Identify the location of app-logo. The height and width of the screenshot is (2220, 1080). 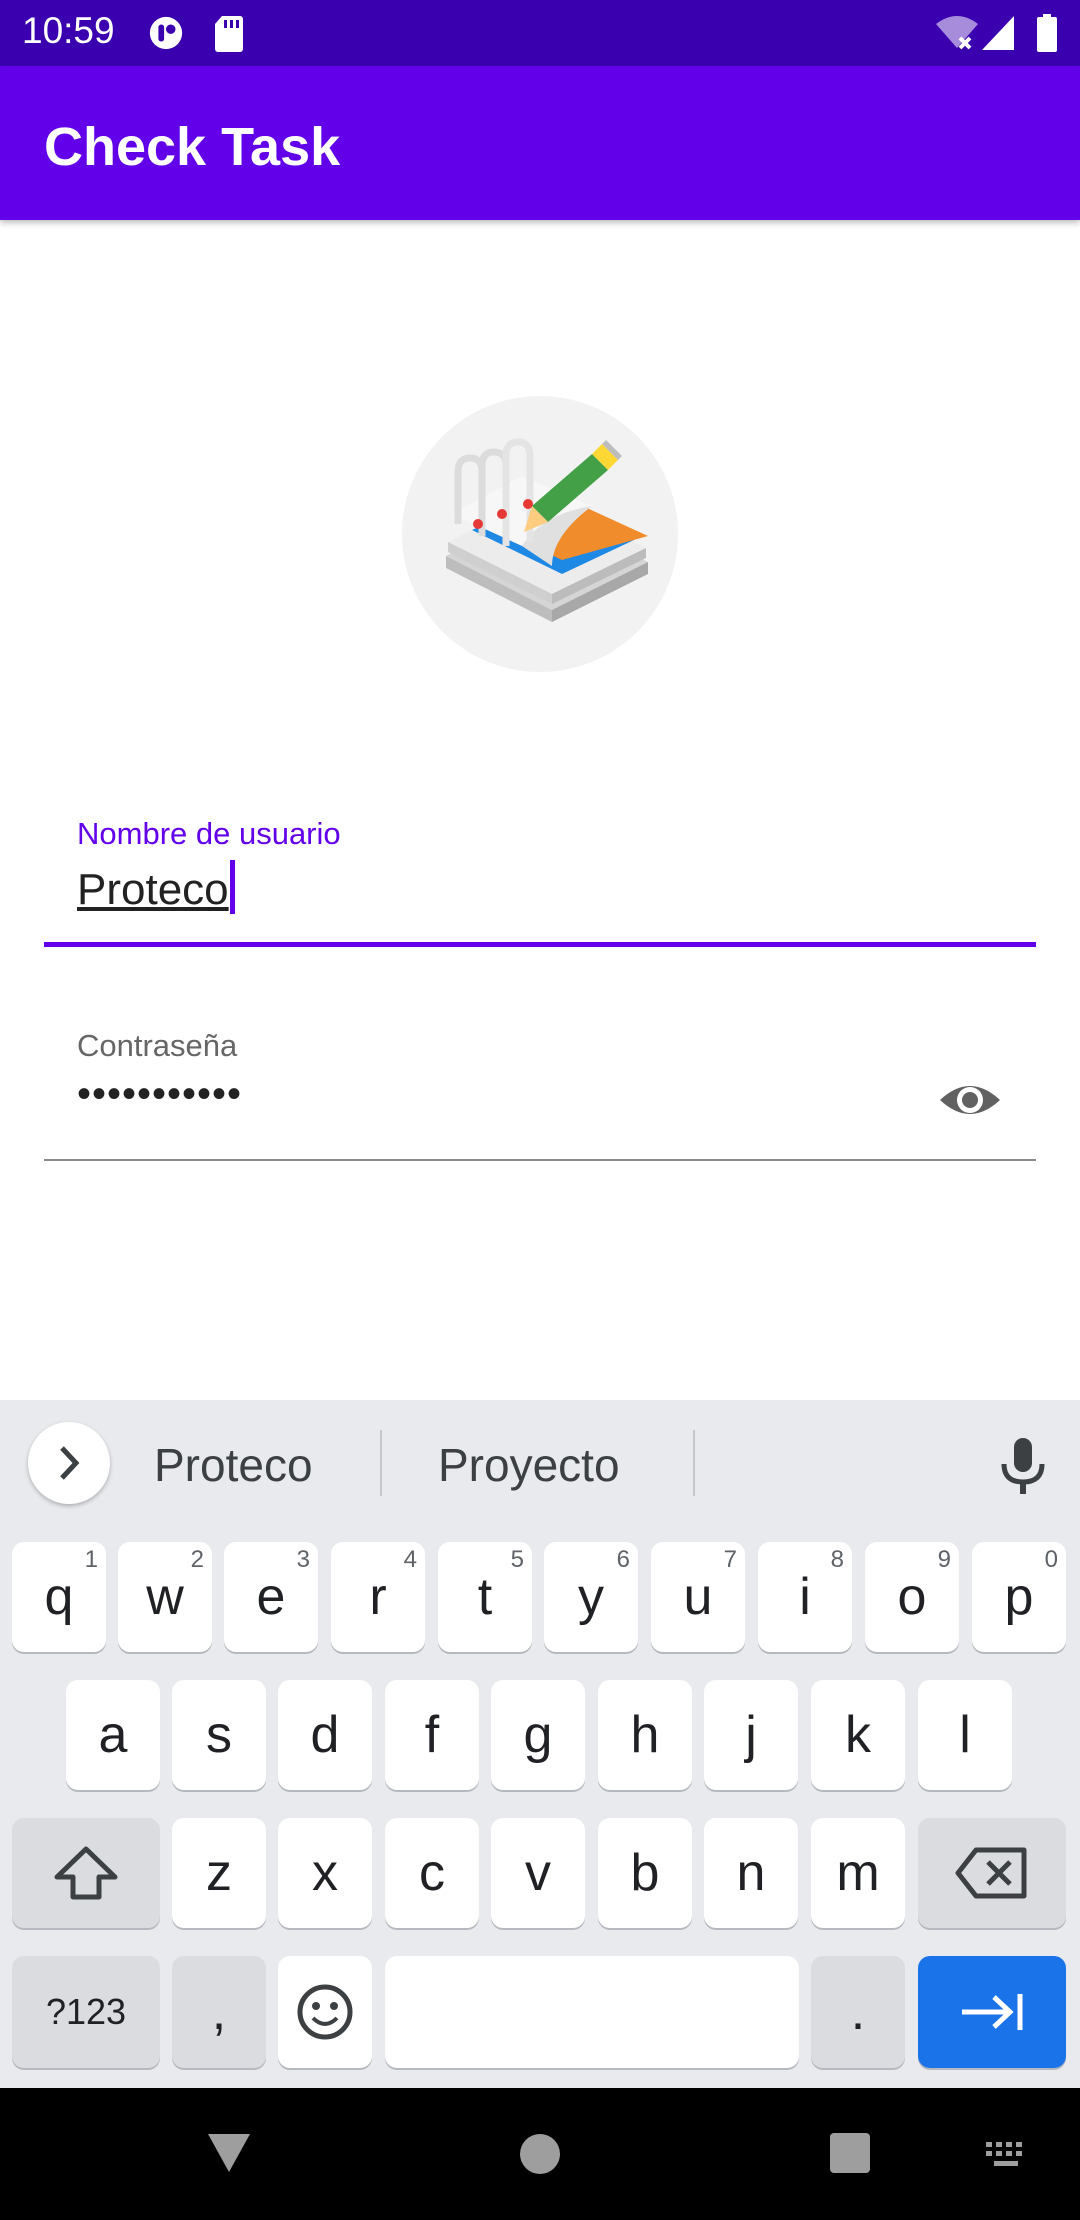
(540, 534).